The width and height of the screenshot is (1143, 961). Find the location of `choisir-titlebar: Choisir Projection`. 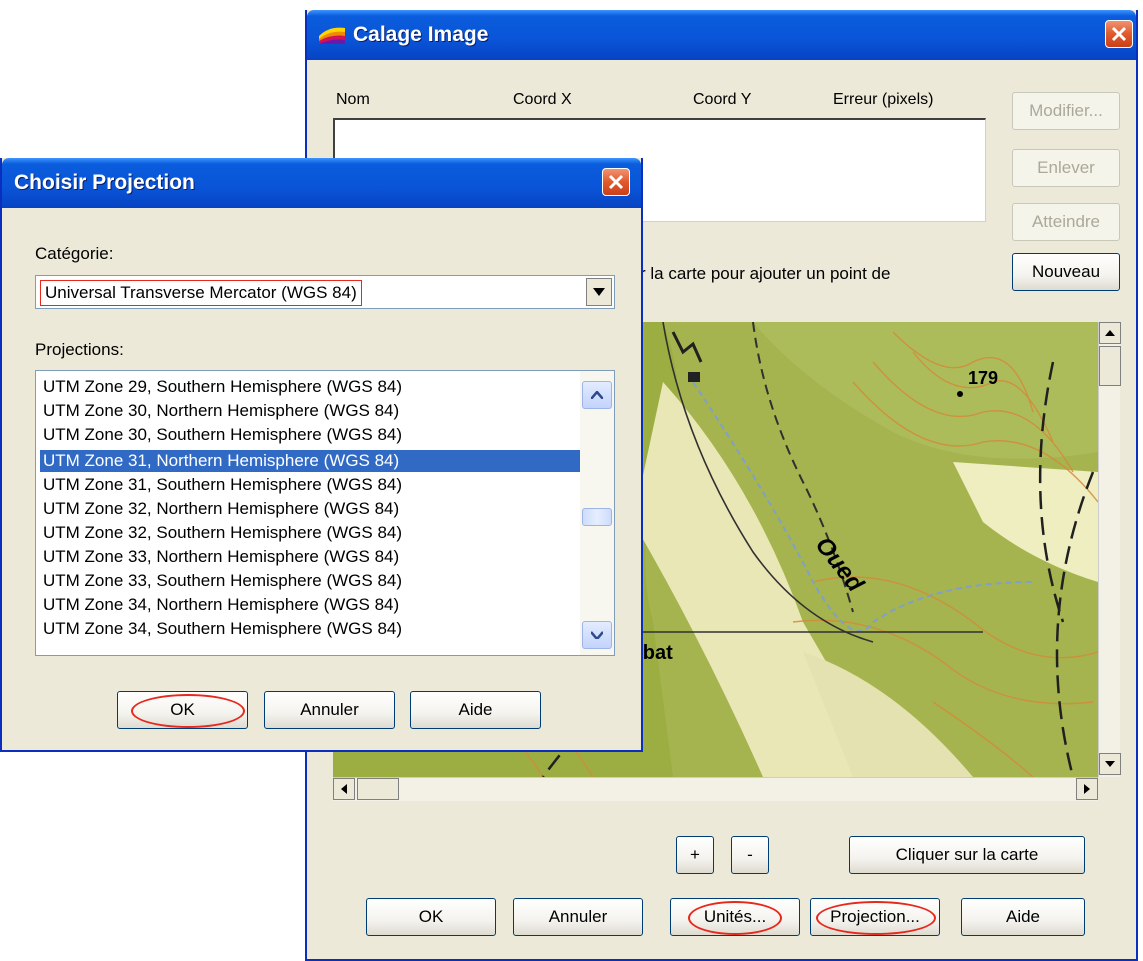

choisir-titlebar: Choisir Projection is located at coordinates (321, 183).